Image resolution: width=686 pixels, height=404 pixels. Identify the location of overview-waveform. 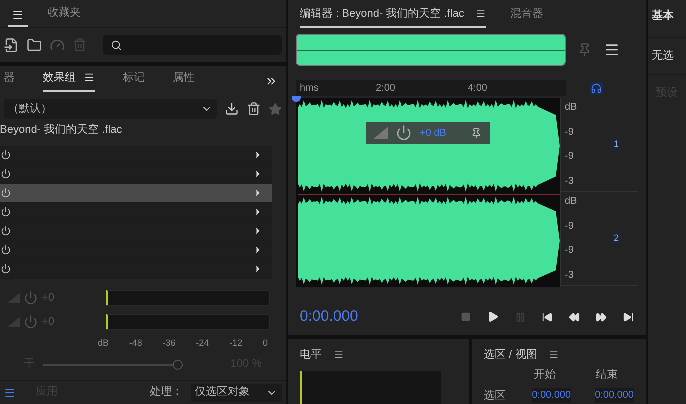
(431, 50).